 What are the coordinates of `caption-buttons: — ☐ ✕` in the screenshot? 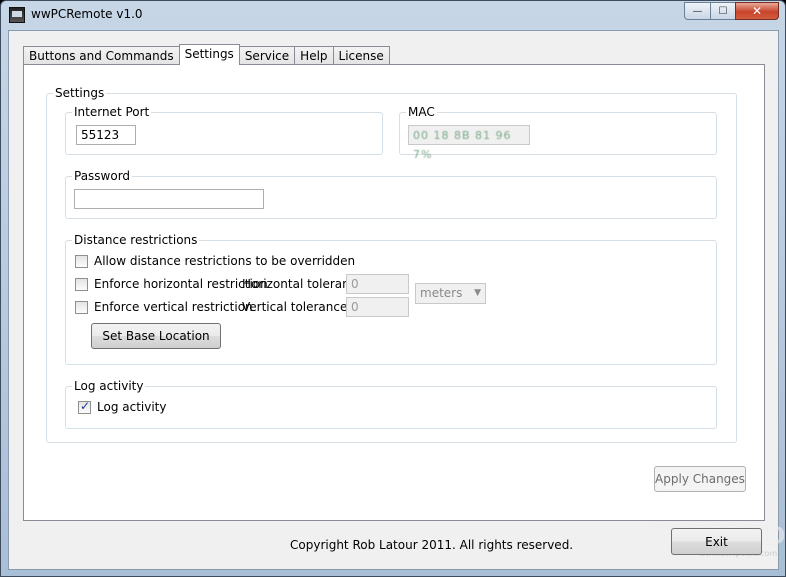 It's located at (731, 11).